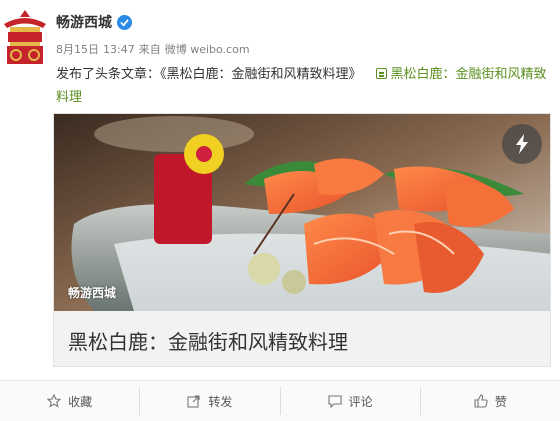  I want to click on avatar, so click(25, 37).